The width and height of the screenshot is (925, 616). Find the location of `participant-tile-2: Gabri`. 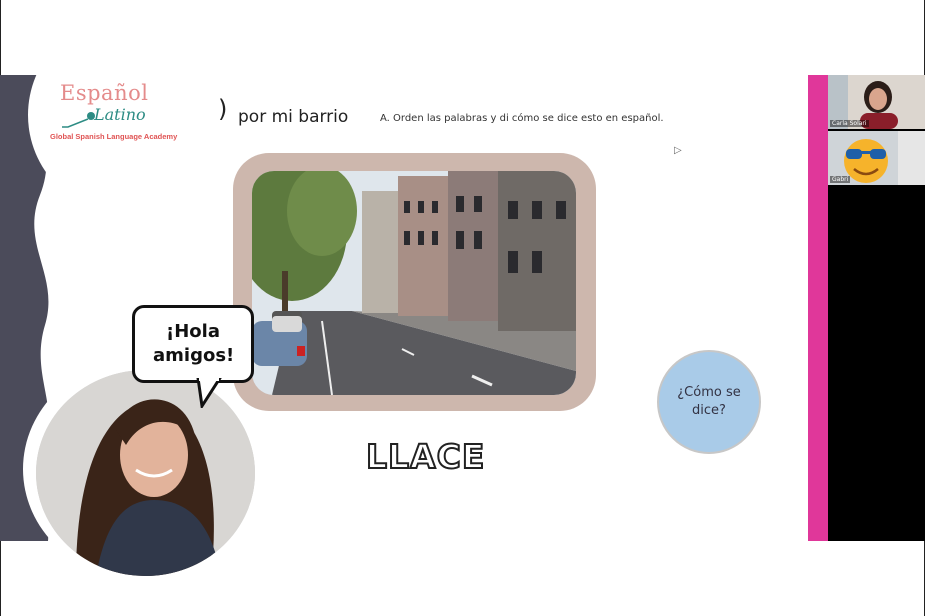

participant-tile-2: Gabri is located at coordinates (876, 158).